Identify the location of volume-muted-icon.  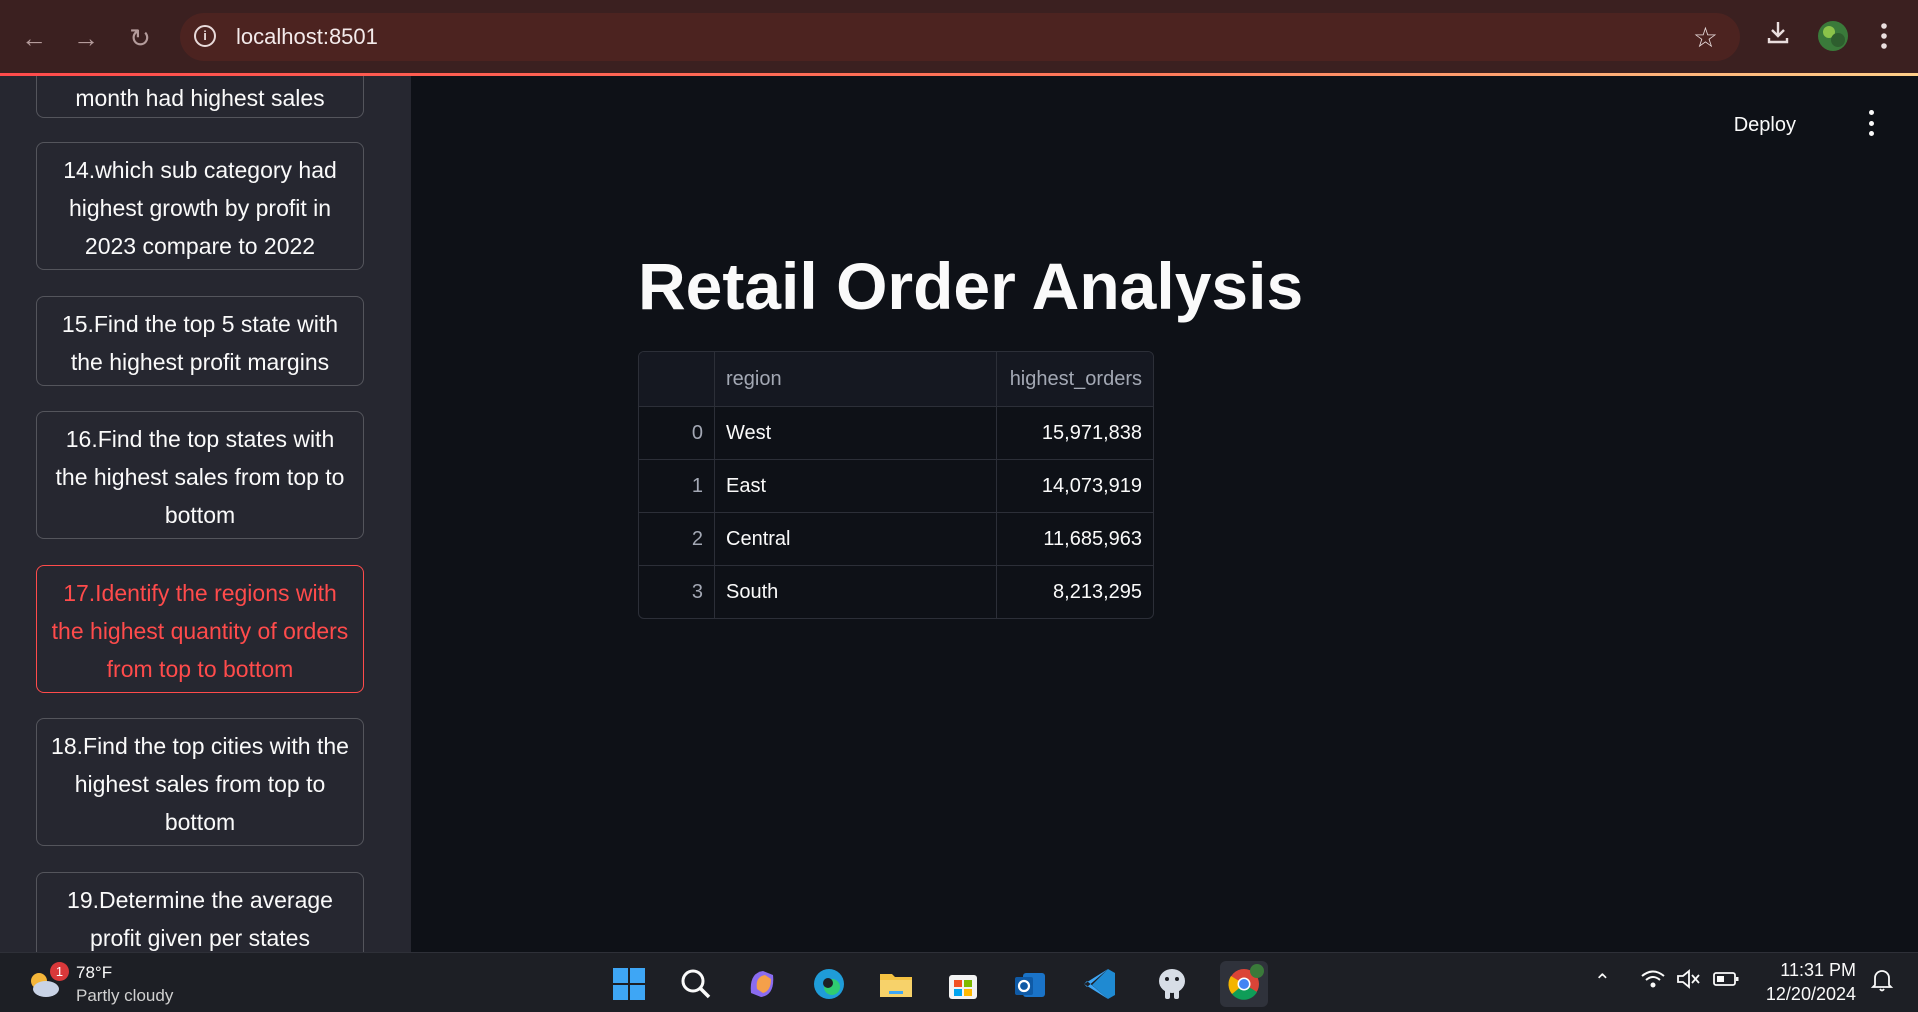
(1688, 982).